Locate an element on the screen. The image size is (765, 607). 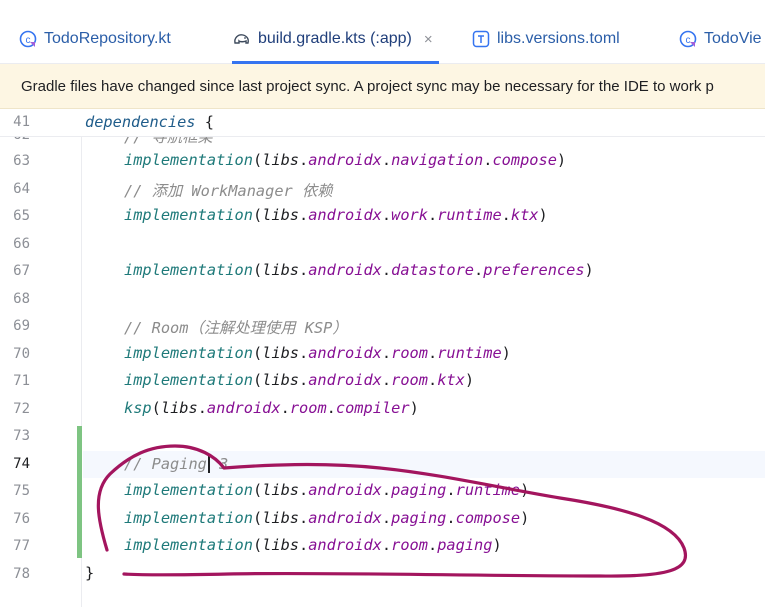
tab-libs-versions: libs.versions.toml is located at coordinates (545, 39).